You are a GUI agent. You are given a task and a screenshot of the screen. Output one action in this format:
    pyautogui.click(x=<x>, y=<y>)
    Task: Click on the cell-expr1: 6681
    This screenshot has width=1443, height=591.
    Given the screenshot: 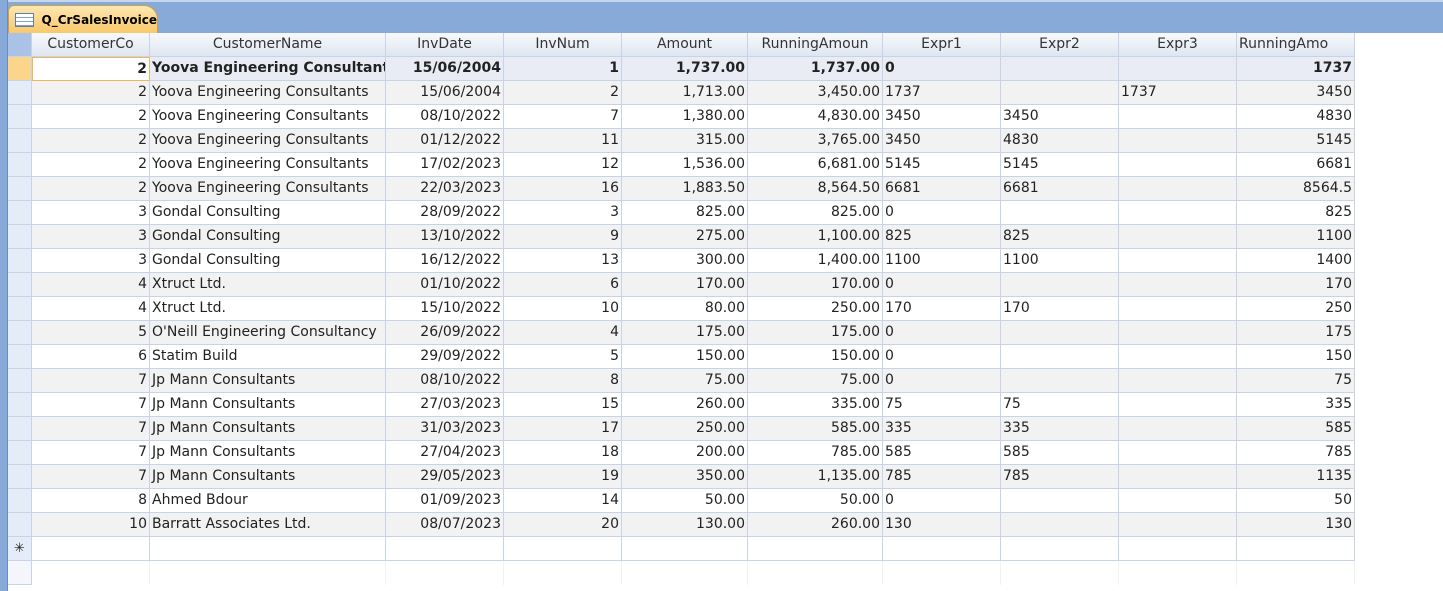 What is the action you would take?
    pyautogui.click(x=942, y=189)
    